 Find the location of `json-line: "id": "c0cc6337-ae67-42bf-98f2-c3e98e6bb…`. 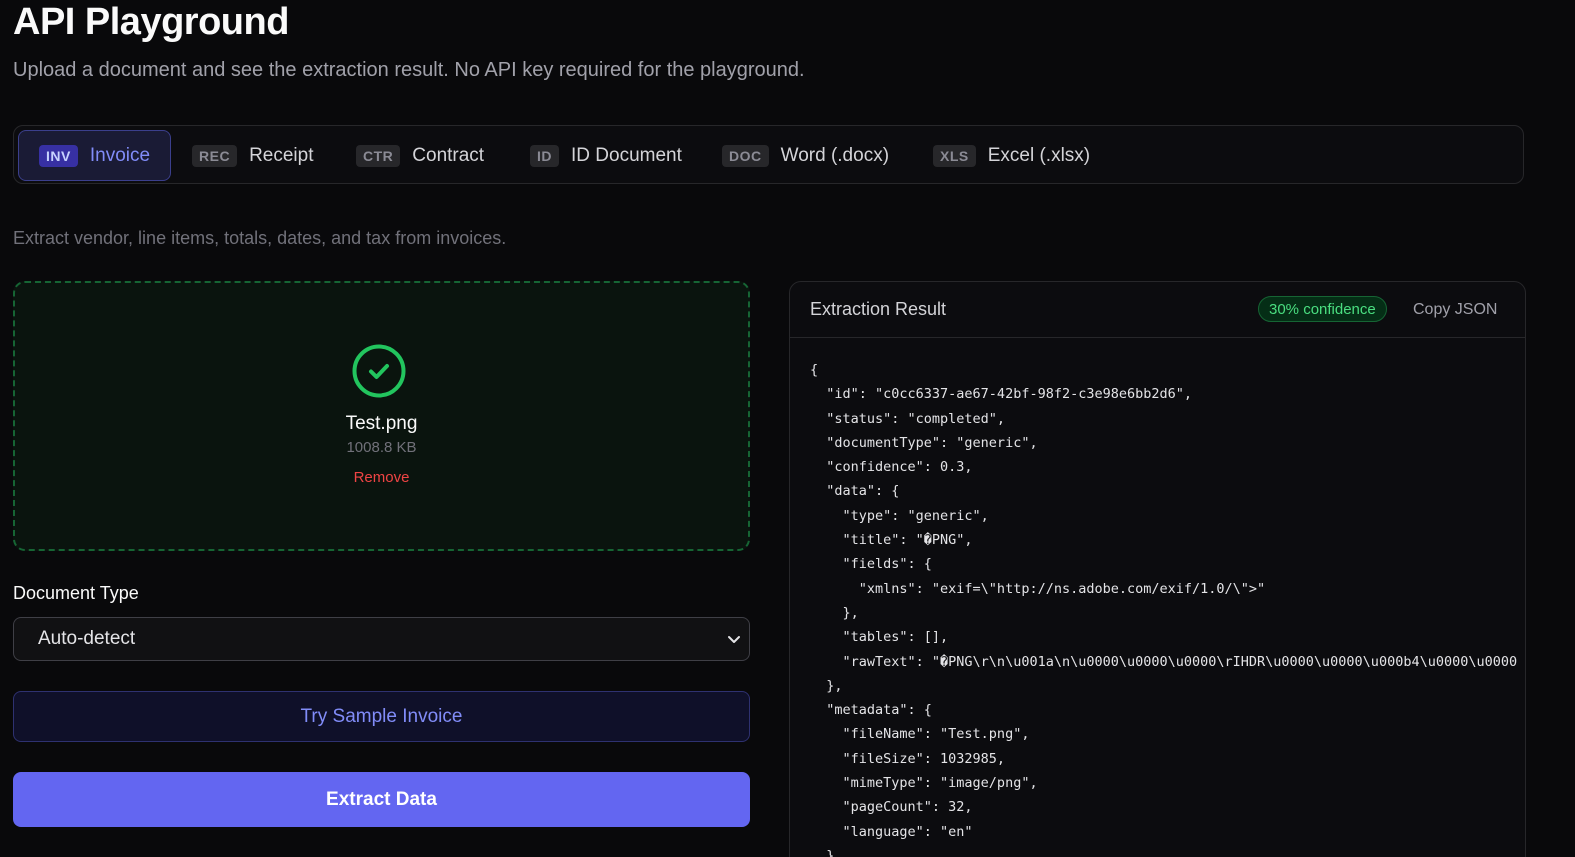

json-line: "id": "c0cc6337-ae67-42bf-98f2-c3e98e6bb… is located at coordinates (1001, 394).